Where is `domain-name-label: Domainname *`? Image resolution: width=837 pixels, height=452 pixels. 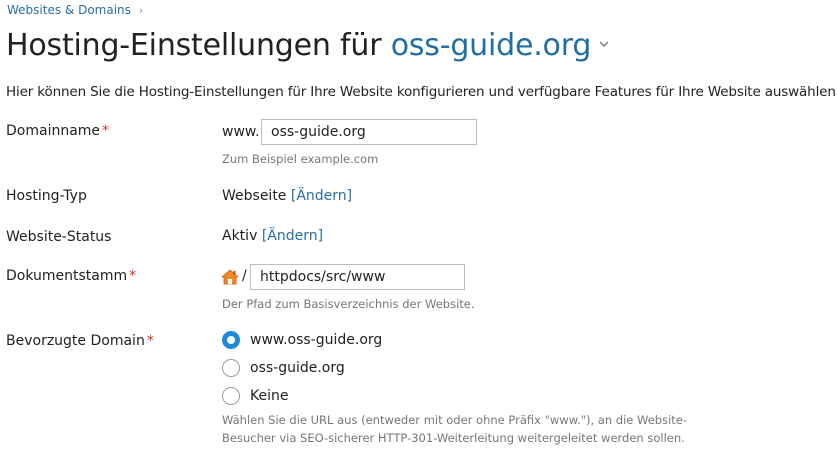
domain-name-label: Domainname * is located at coordinates (58, 131).